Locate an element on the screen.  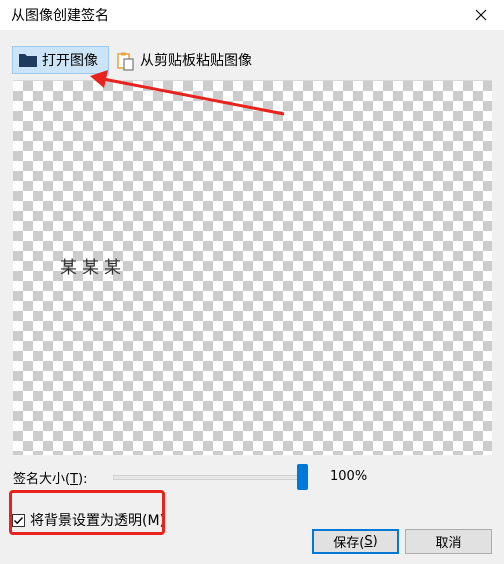
cancel-button: 取消 is located at coordinates (448, 541).